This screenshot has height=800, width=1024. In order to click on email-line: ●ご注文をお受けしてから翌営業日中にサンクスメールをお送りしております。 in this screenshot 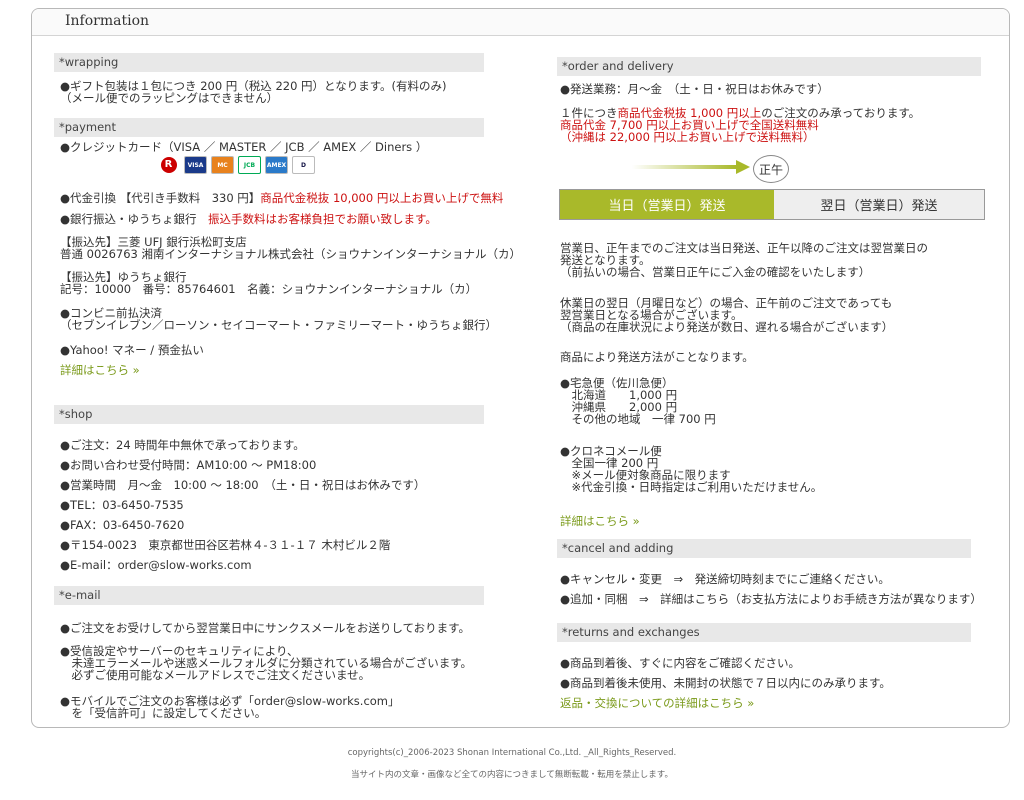, I will do `click(265, 628)`.